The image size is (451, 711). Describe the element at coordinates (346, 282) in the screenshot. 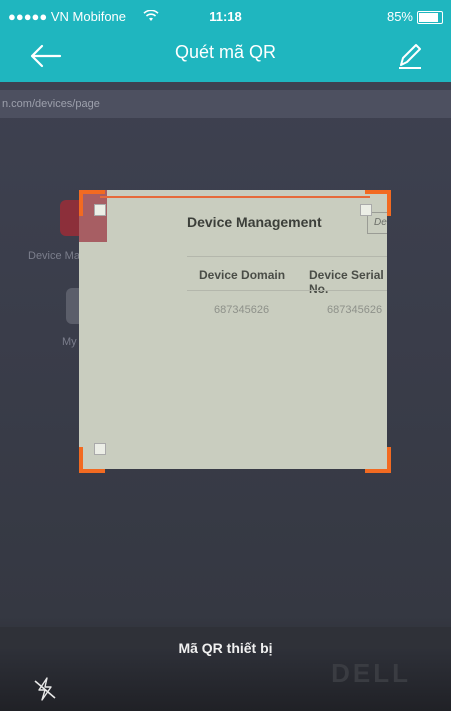

I see `column-header: Device Serial No.` at that location.